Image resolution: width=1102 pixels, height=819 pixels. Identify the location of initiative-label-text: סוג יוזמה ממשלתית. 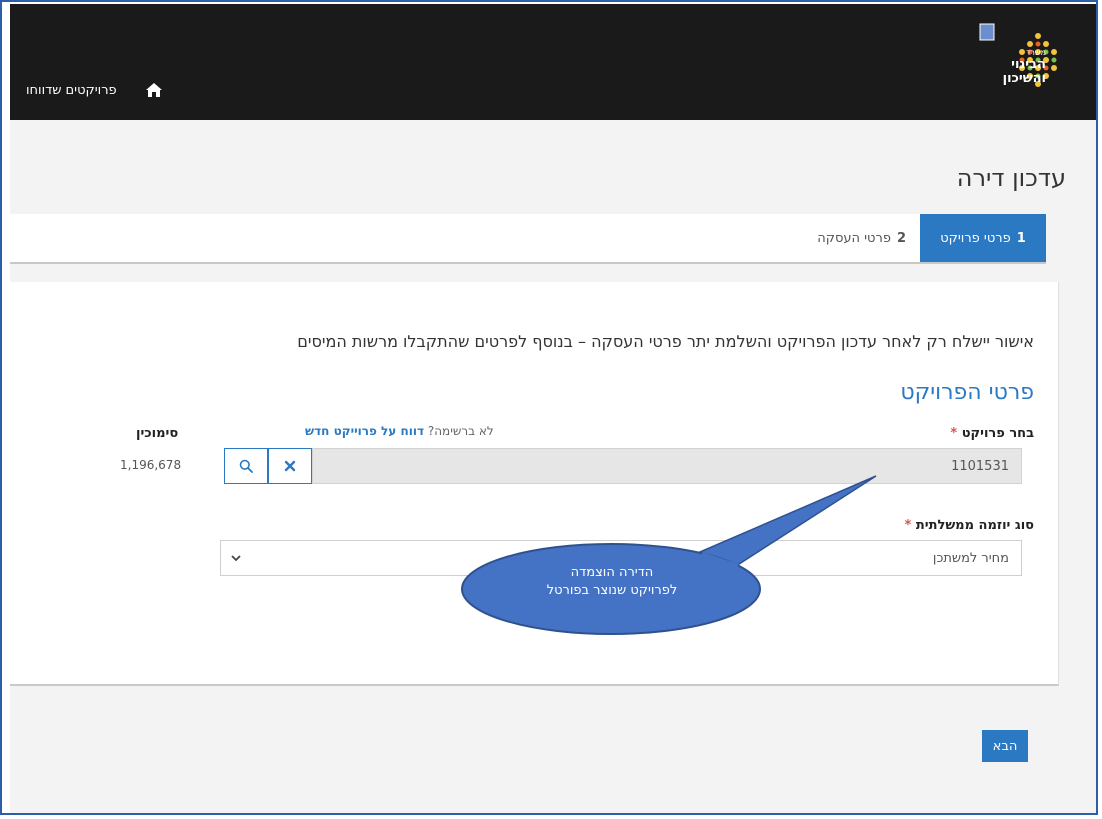
(974, 525).